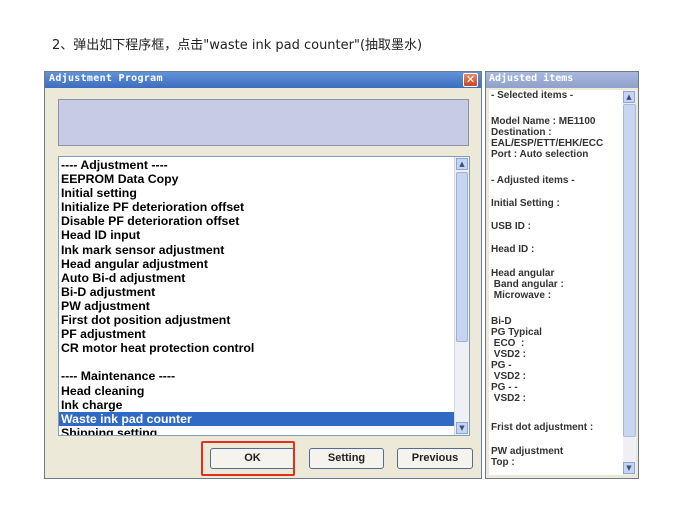  I want to click on list-item: Disable PF deterioration offset, so click(256, 221).